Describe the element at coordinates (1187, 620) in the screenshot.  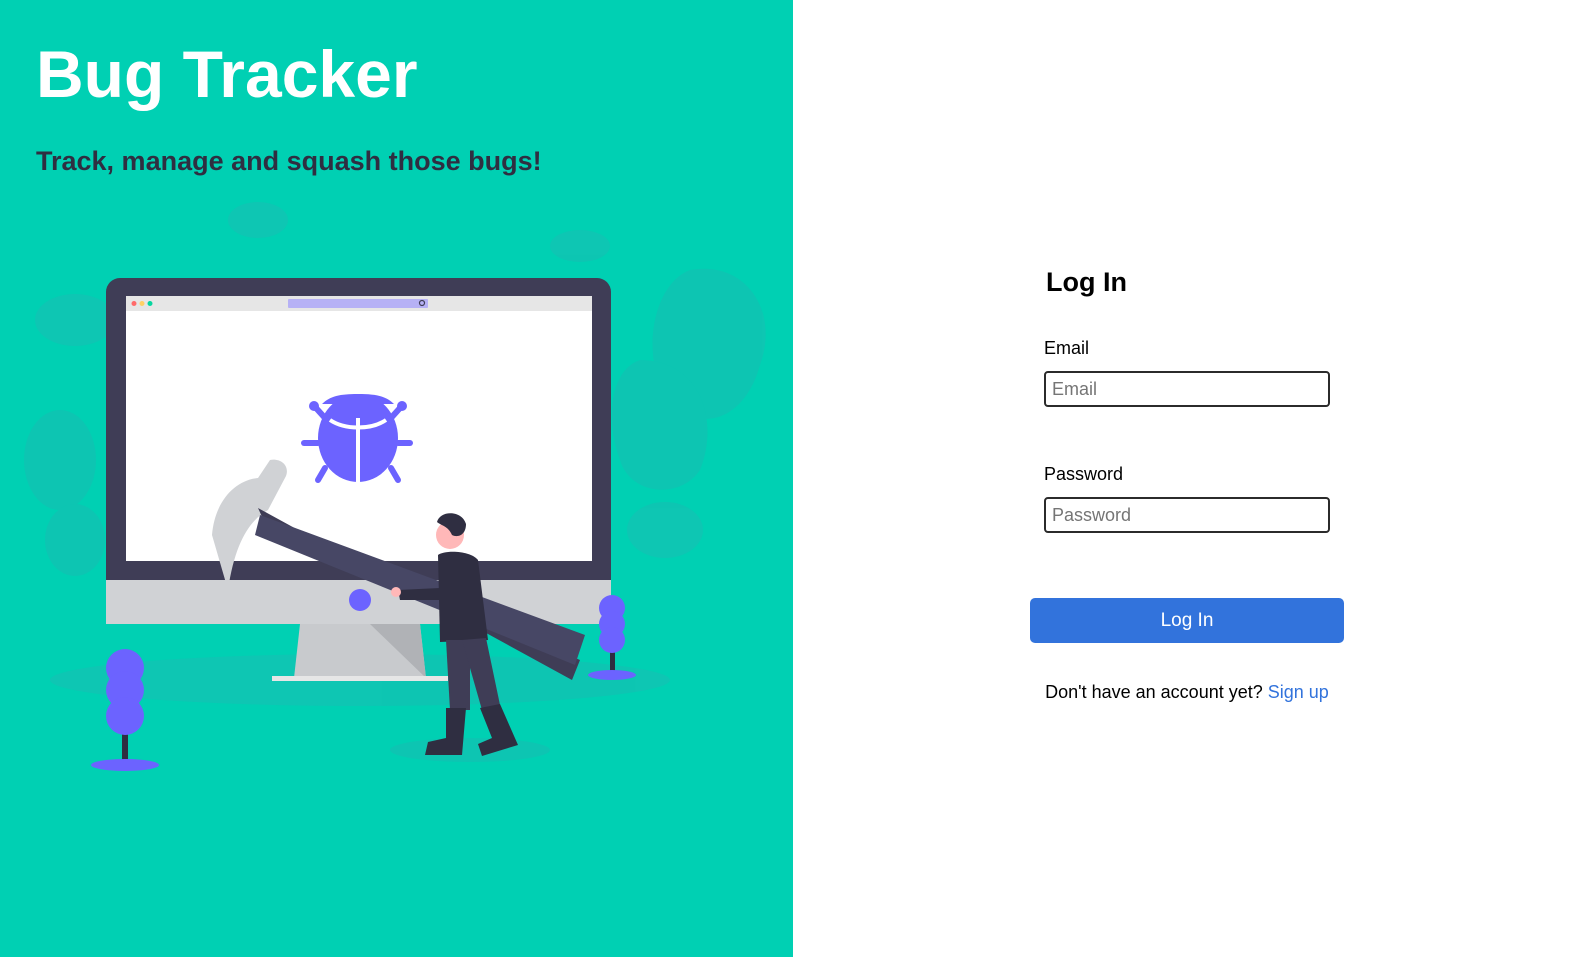
I see `login-button: Log In` at that location.